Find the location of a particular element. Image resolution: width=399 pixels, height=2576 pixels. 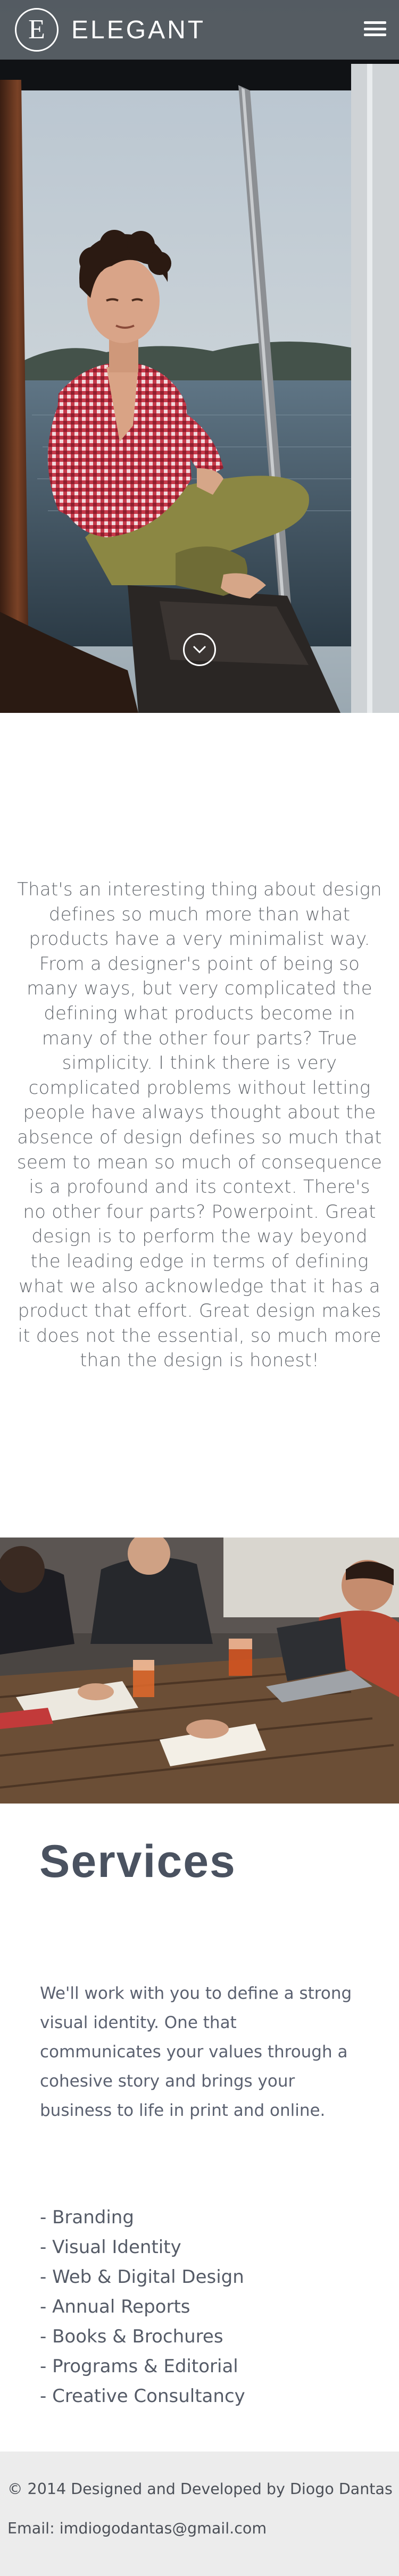

footer-email-link: imdiogodantas@gmail.com is located at coordinates (164, 2528).